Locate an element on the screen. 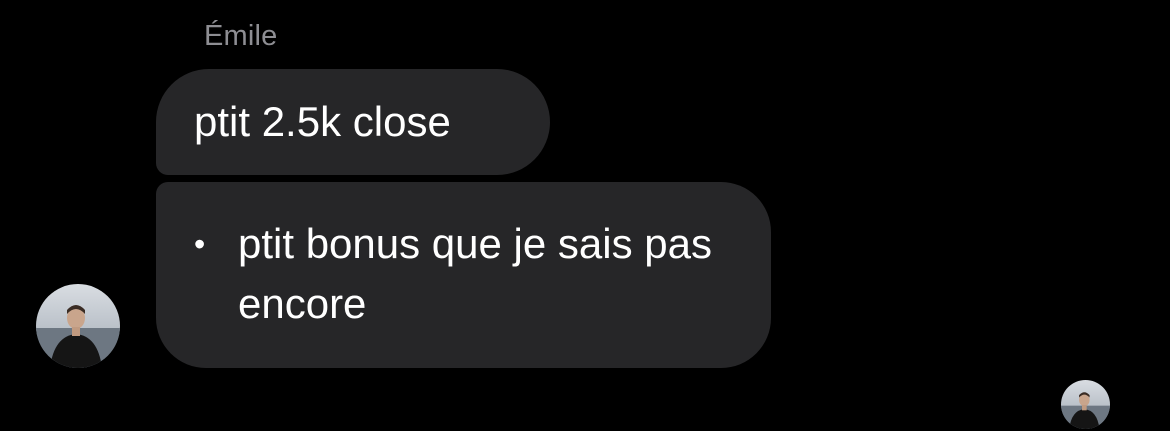 The image size is (1170, 431). message-text: ptit 2.5k close is located at coordinates (322, 121).